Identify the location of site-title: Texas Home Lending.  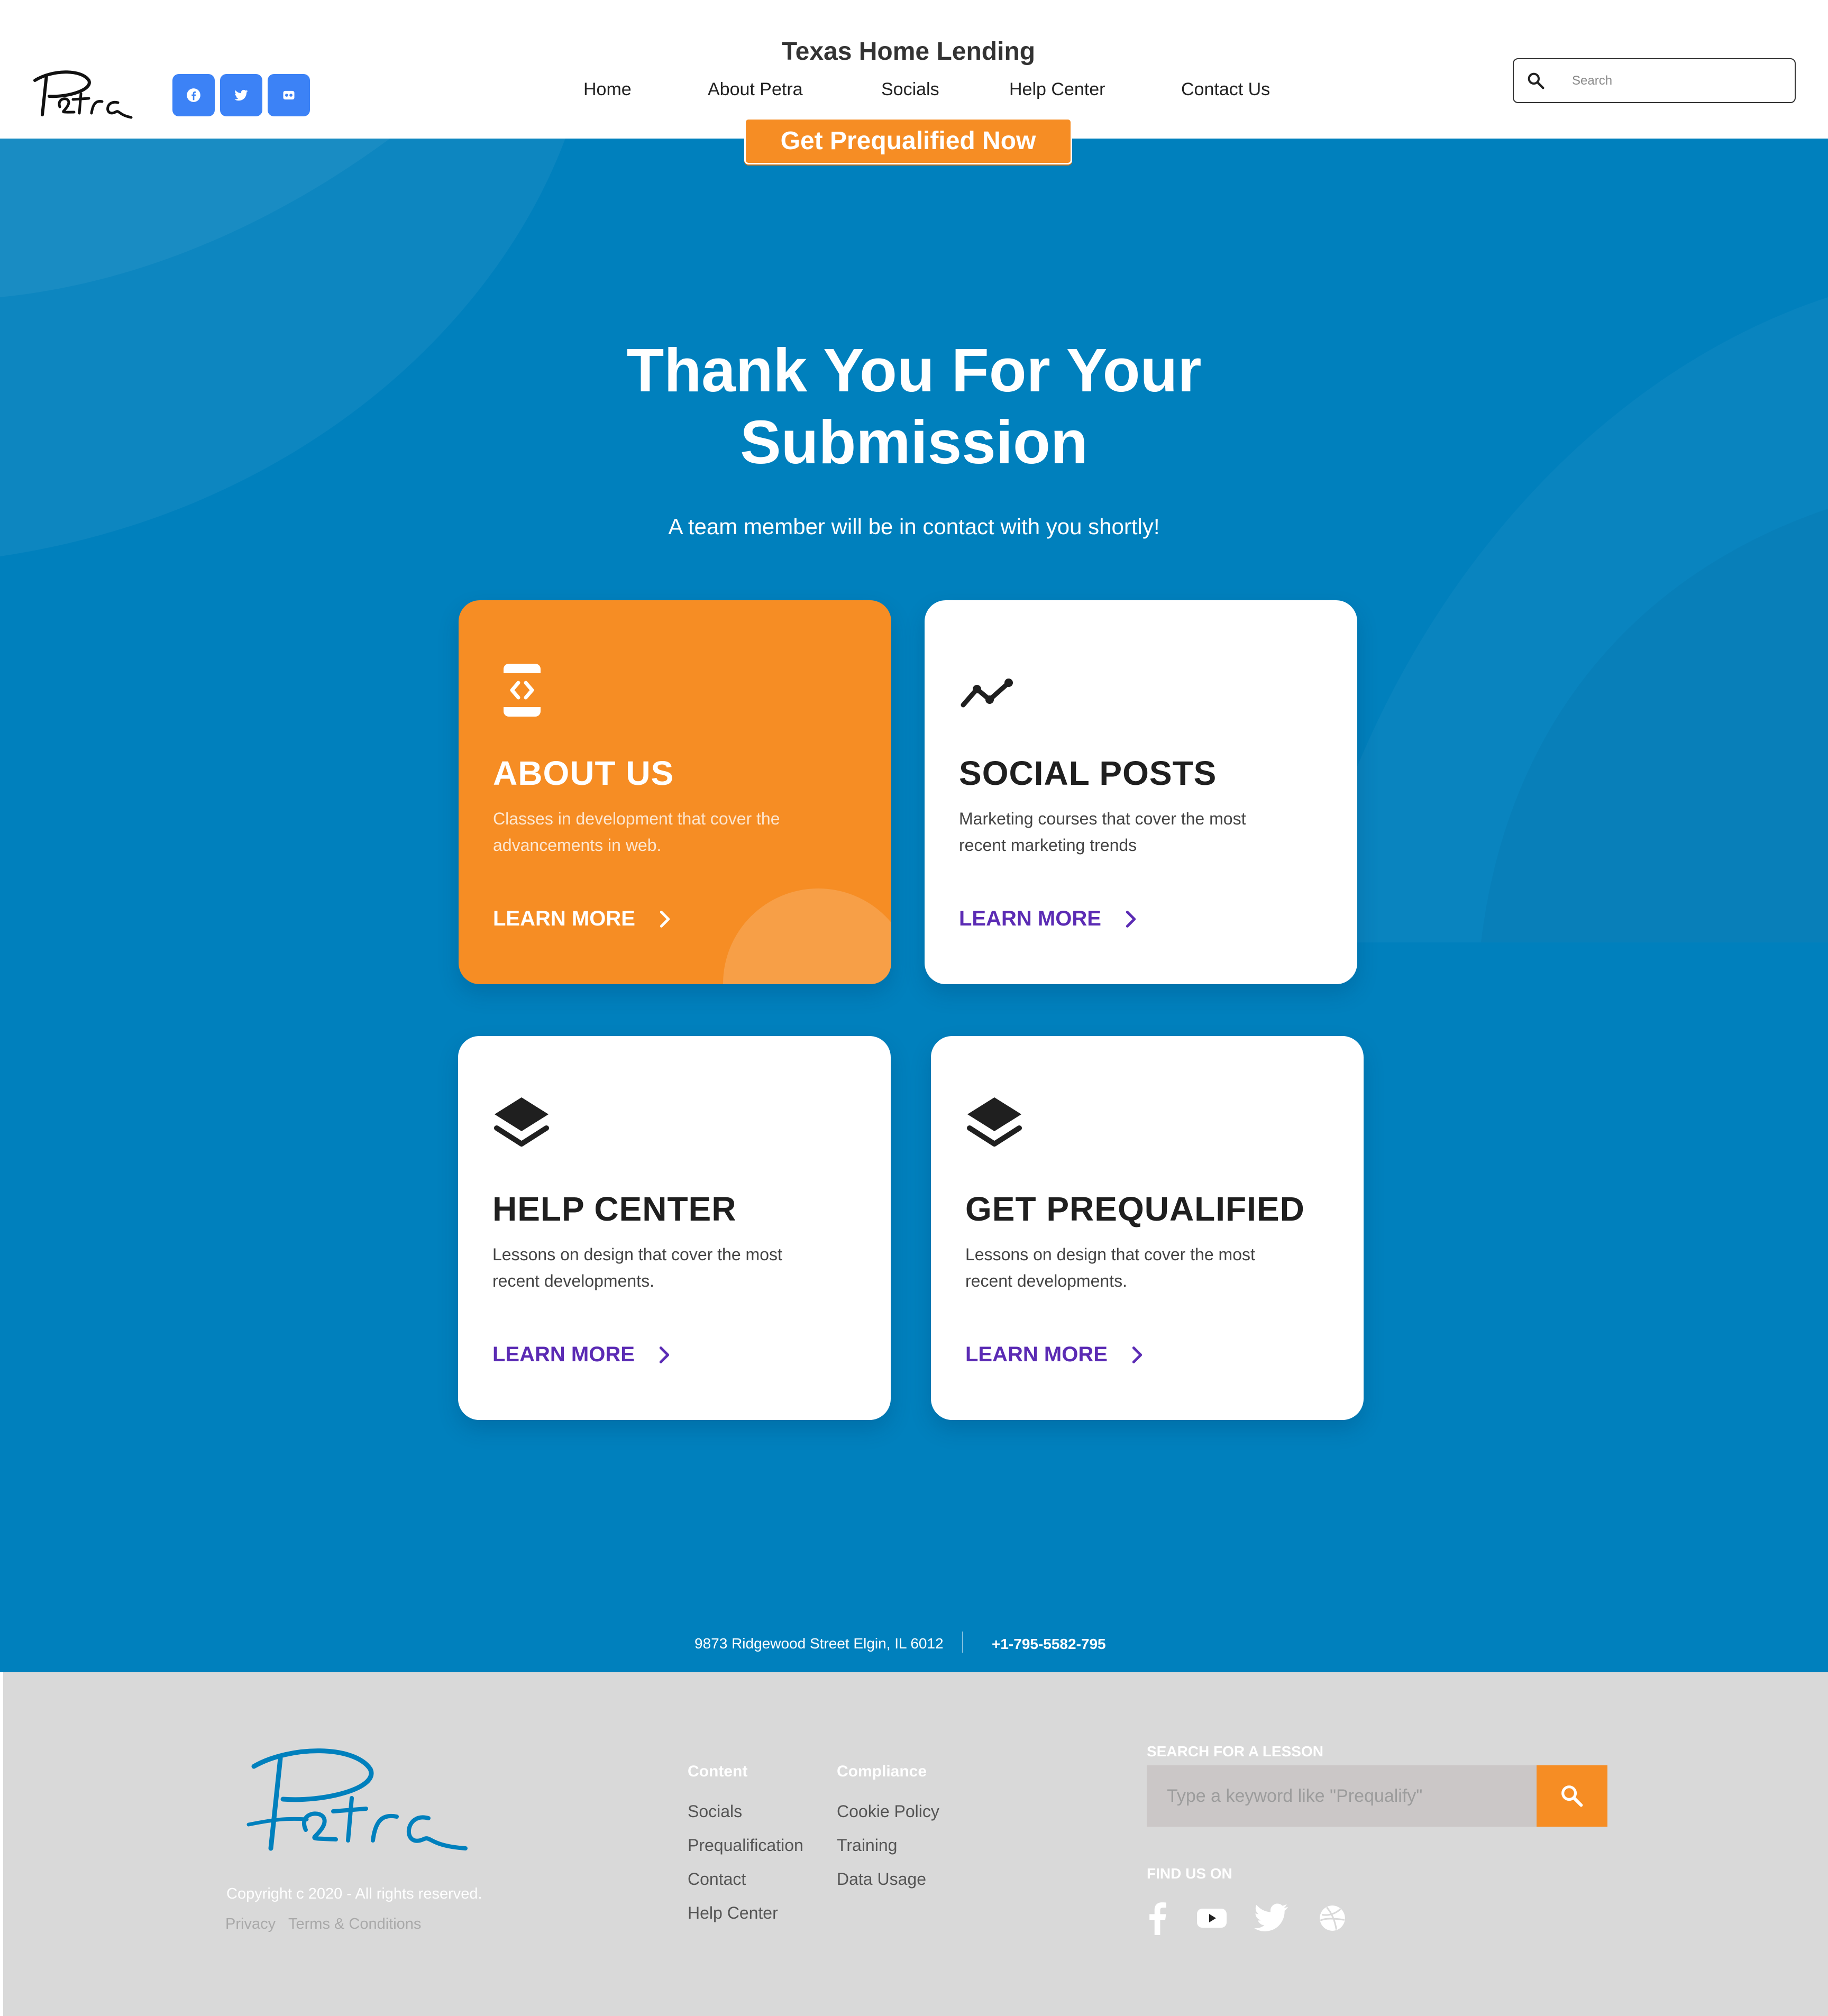
(909, 52).